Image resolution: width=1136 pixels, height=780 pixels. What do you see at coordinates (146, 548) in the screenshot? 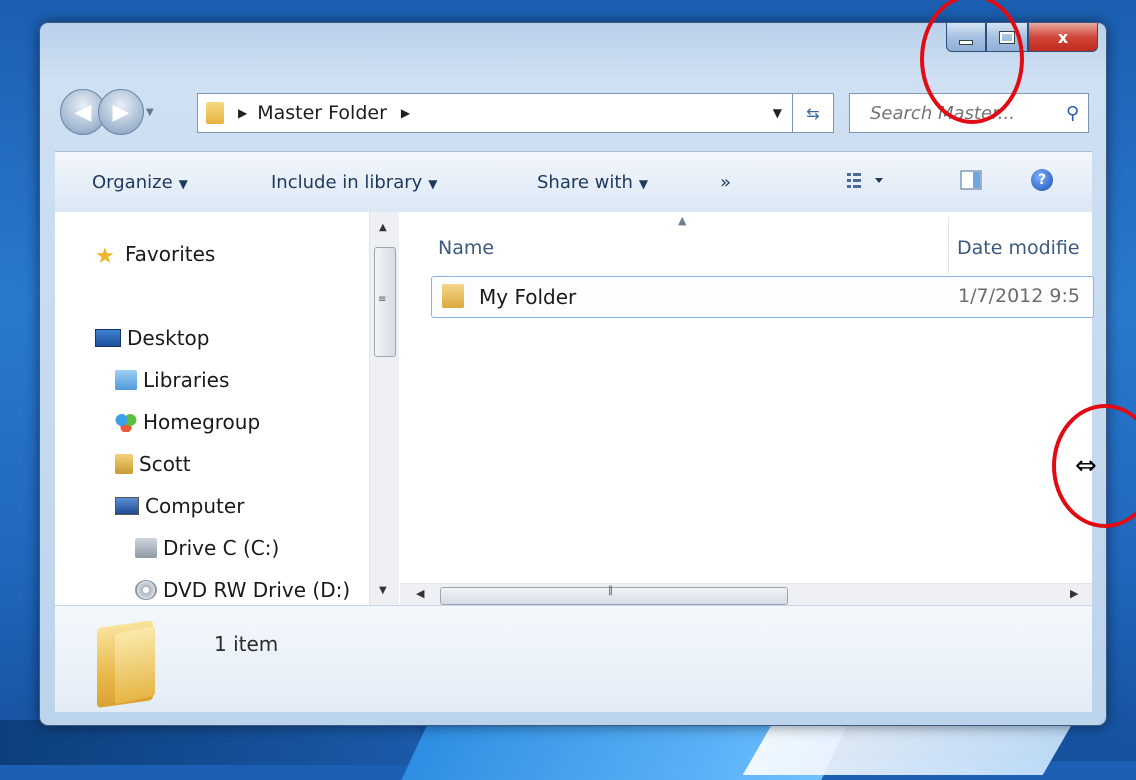
I see `drive-icon` at bounding box center [146, 548].